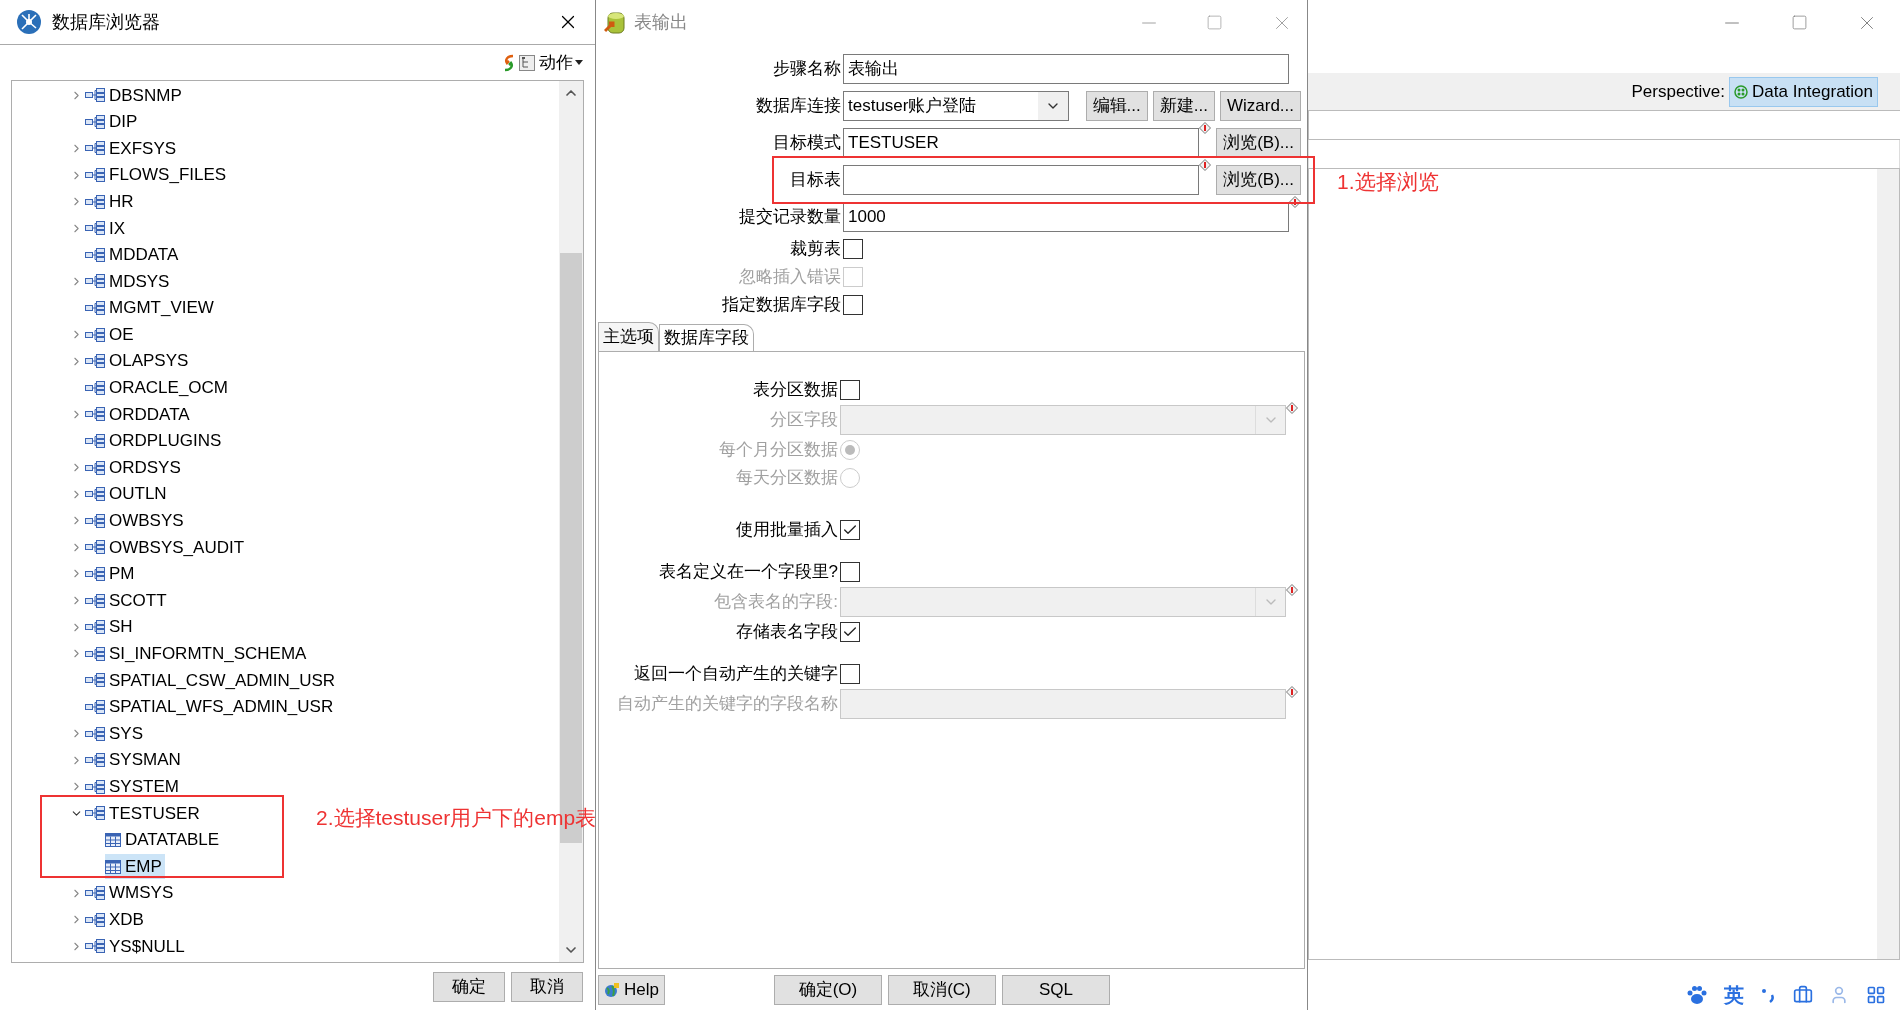 This screenshot has height=1010, width=1900. What do you see at coordinates (456, 818) in the screenshot?
I see `annotation-text: 2.选择testuser用户下的emp表` at bounding box center [456, 818].